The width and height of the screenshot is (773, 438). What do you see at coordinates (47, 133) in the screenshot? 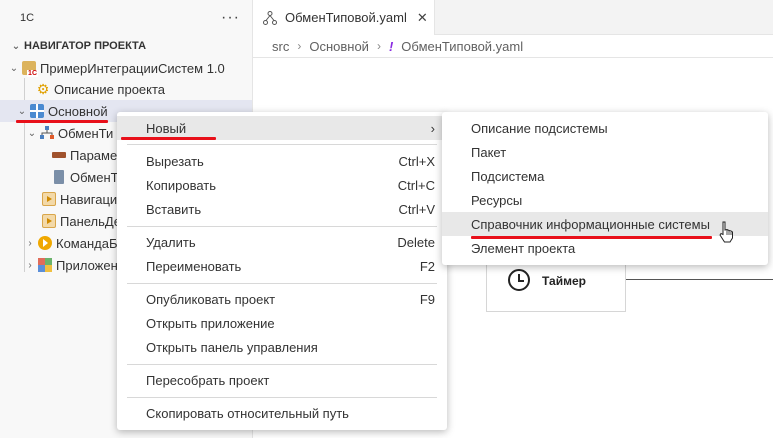
I see `flow-icon` at bounding box center [47, 133].